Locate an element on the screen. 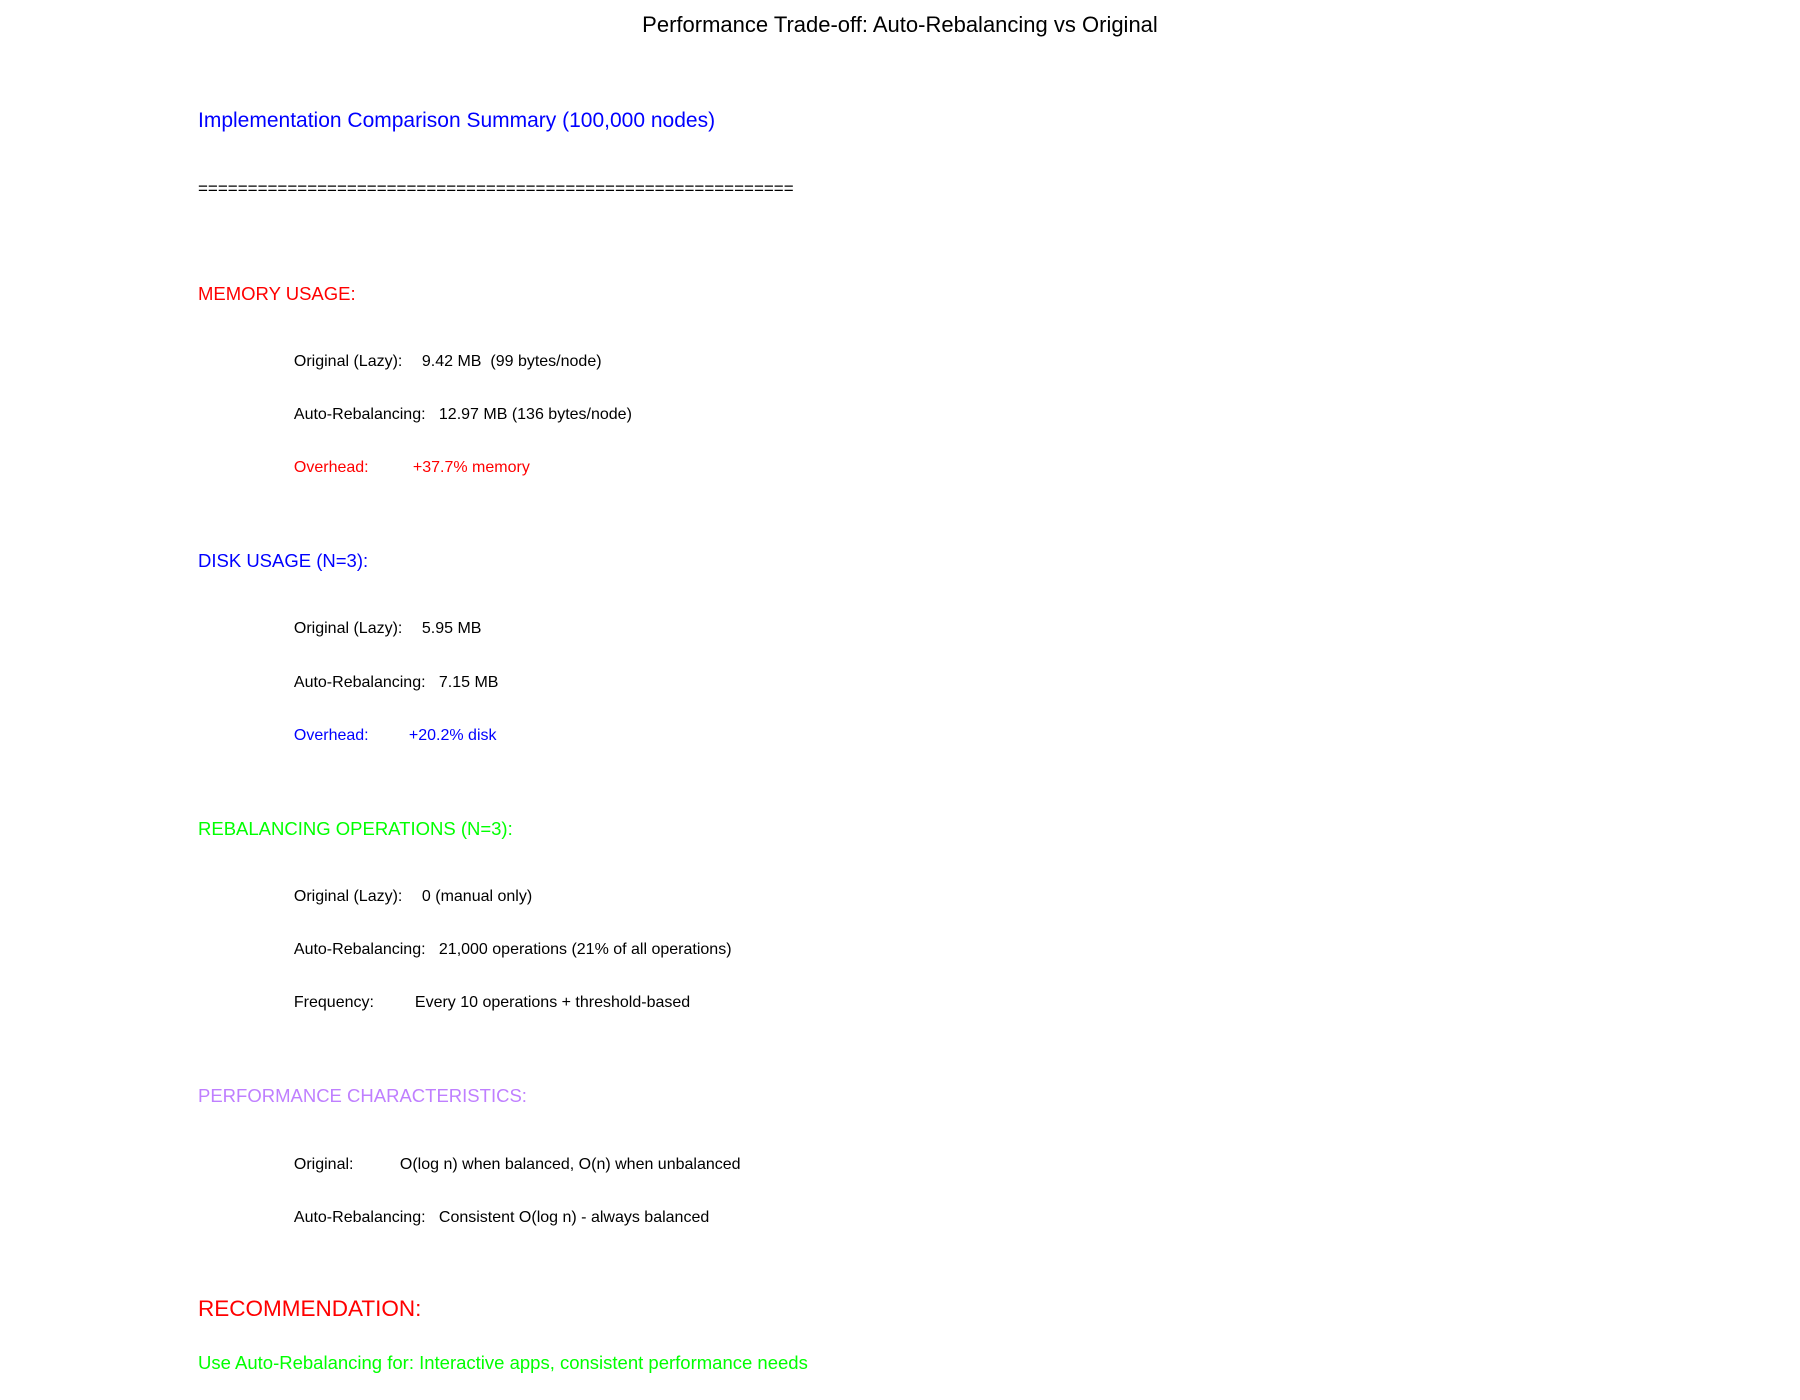 The height and width of the screenshot is (1400, 1800). disk-row-overhead: Overhead: +20.2% disk is located at coordinates (391, 728).